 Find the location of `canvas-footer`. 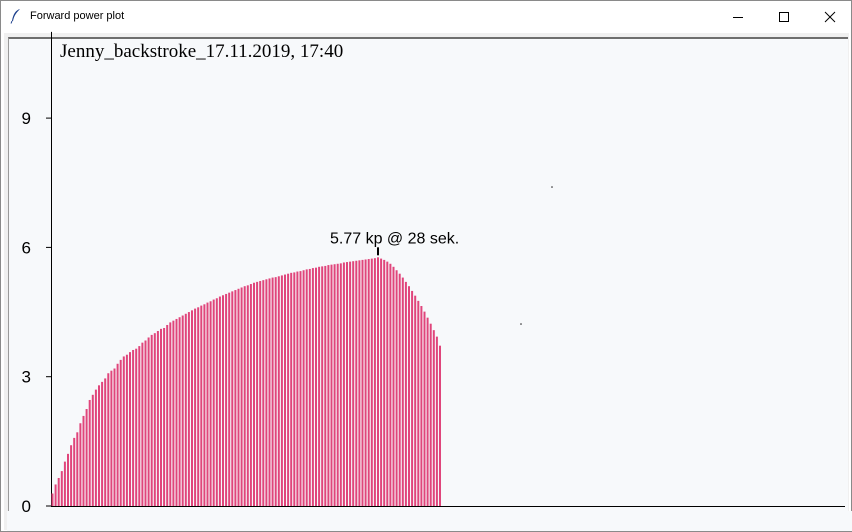

canvas-footer is located at coordinates (429, 521).